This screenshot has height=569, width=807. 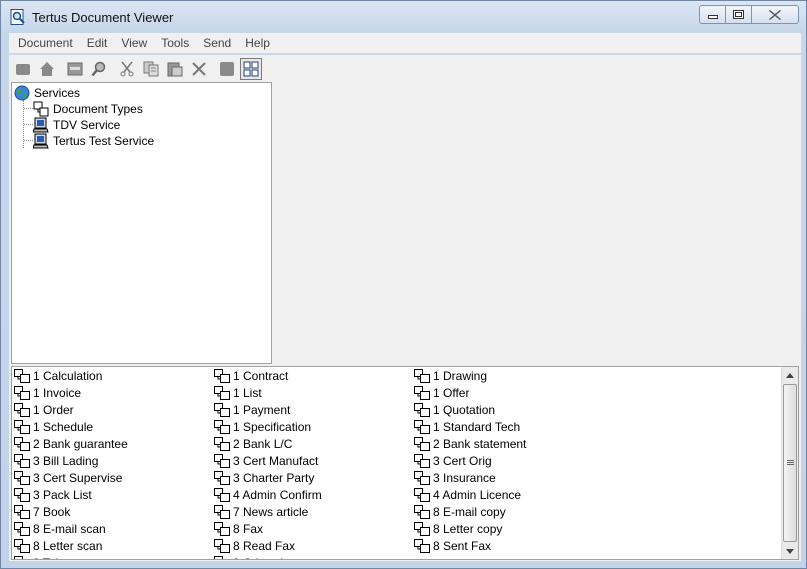 I want to click on scroll-up-button, so click(x=790, y=375).